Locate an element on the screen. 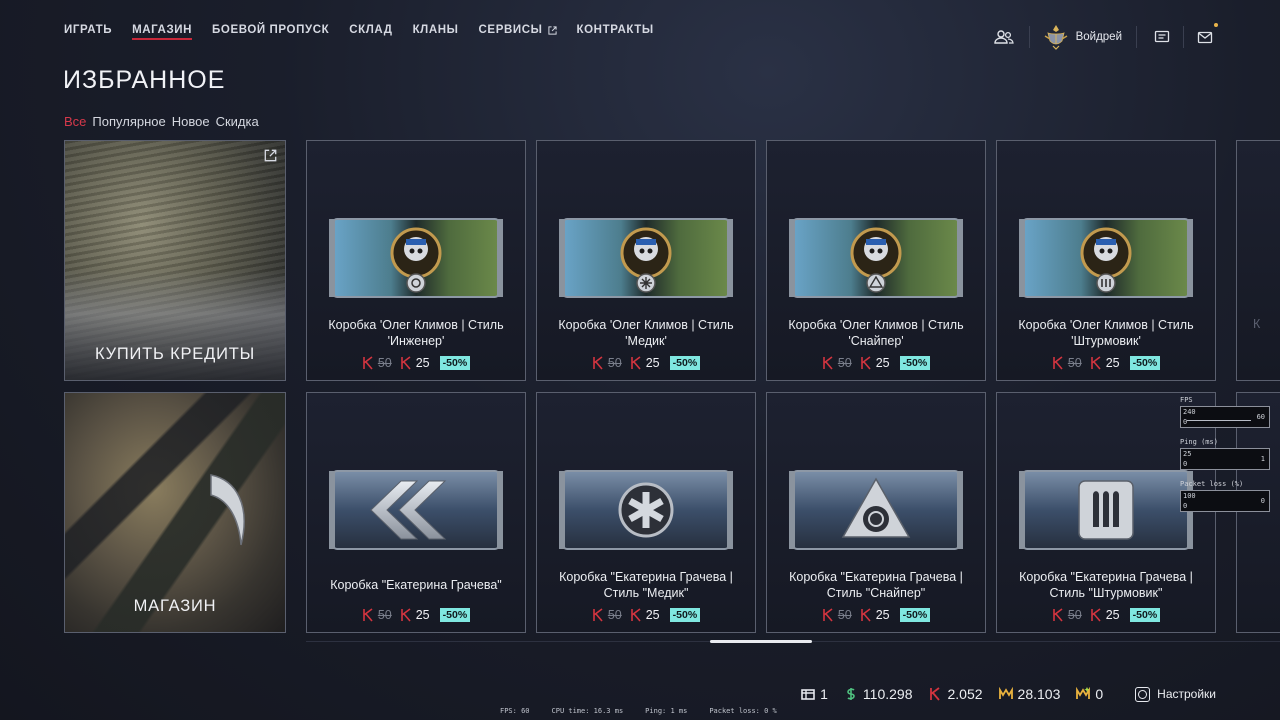 The height and width of the screenshot is (720, 1280). nav-item-storage: СКЛАД is located at coordinates (370, 30).